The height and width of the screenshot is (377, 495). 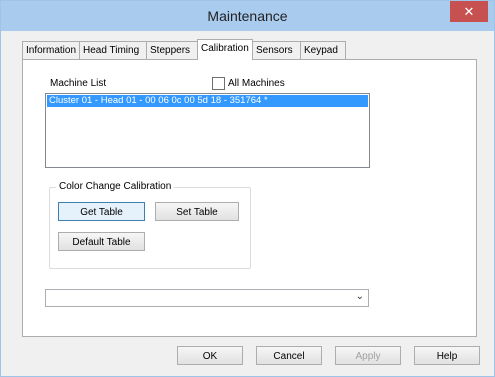 I want to click on machine-select-combobox: ⌄, so click(x=207, y=298).